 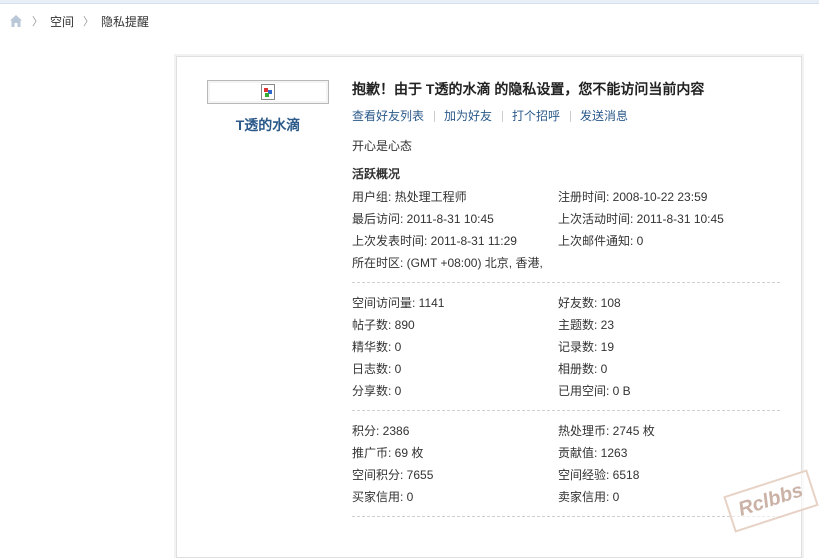 What do you see at coordinates (468, 116) in the screenshot?
I see `add-friend-link: 加为好友` at bounding box center [468, 116].